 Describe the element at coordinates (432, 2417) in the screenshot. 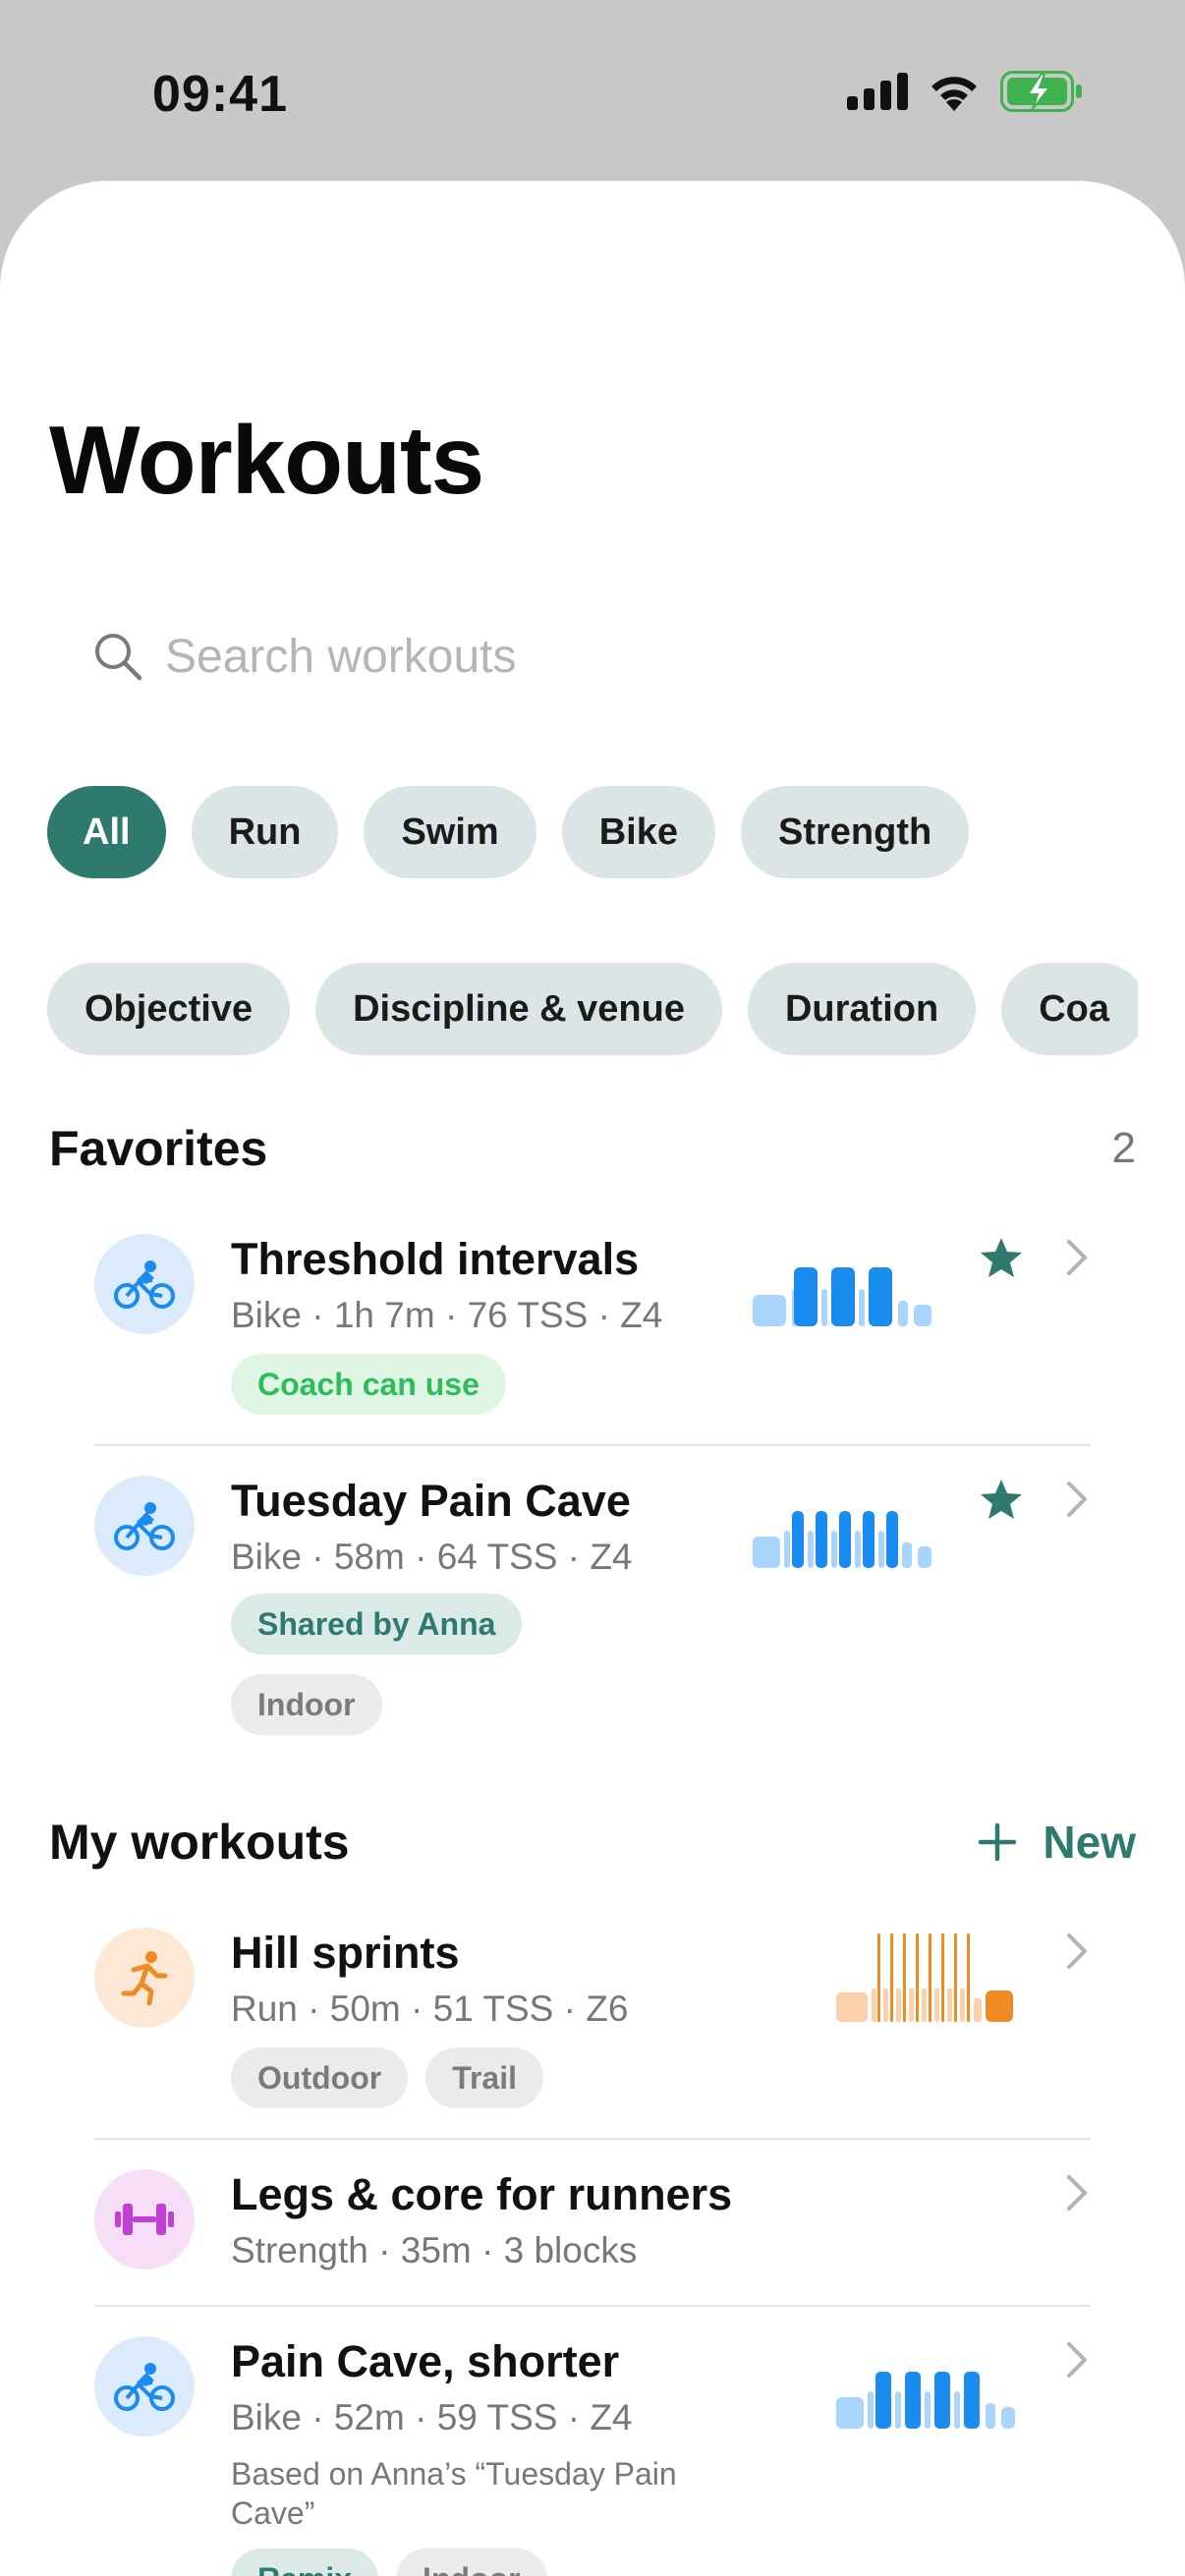

I see `workout-meta: Bike · 52m · 59 TSS · Z4` at that location.